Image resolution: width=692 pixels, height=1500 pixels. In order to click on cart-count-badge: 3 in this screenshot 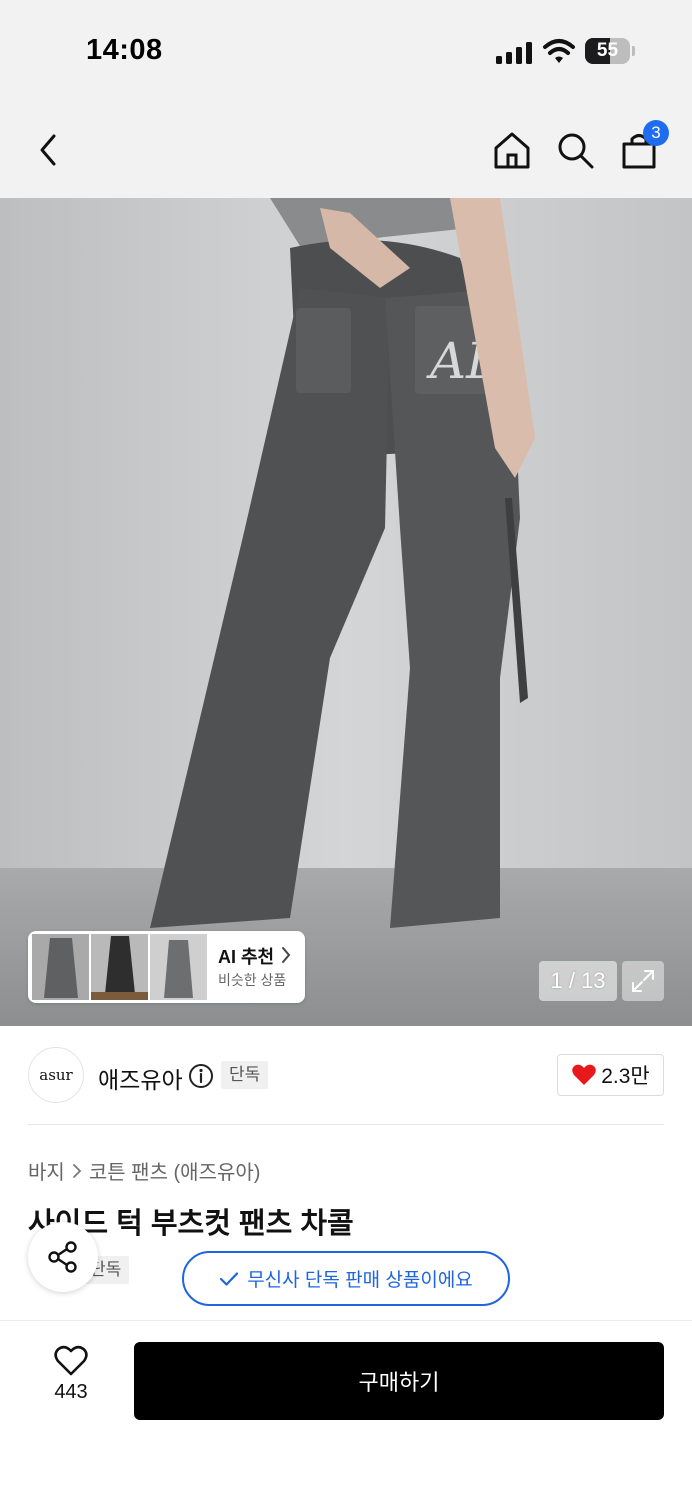, I will do `click(656, 133)`.